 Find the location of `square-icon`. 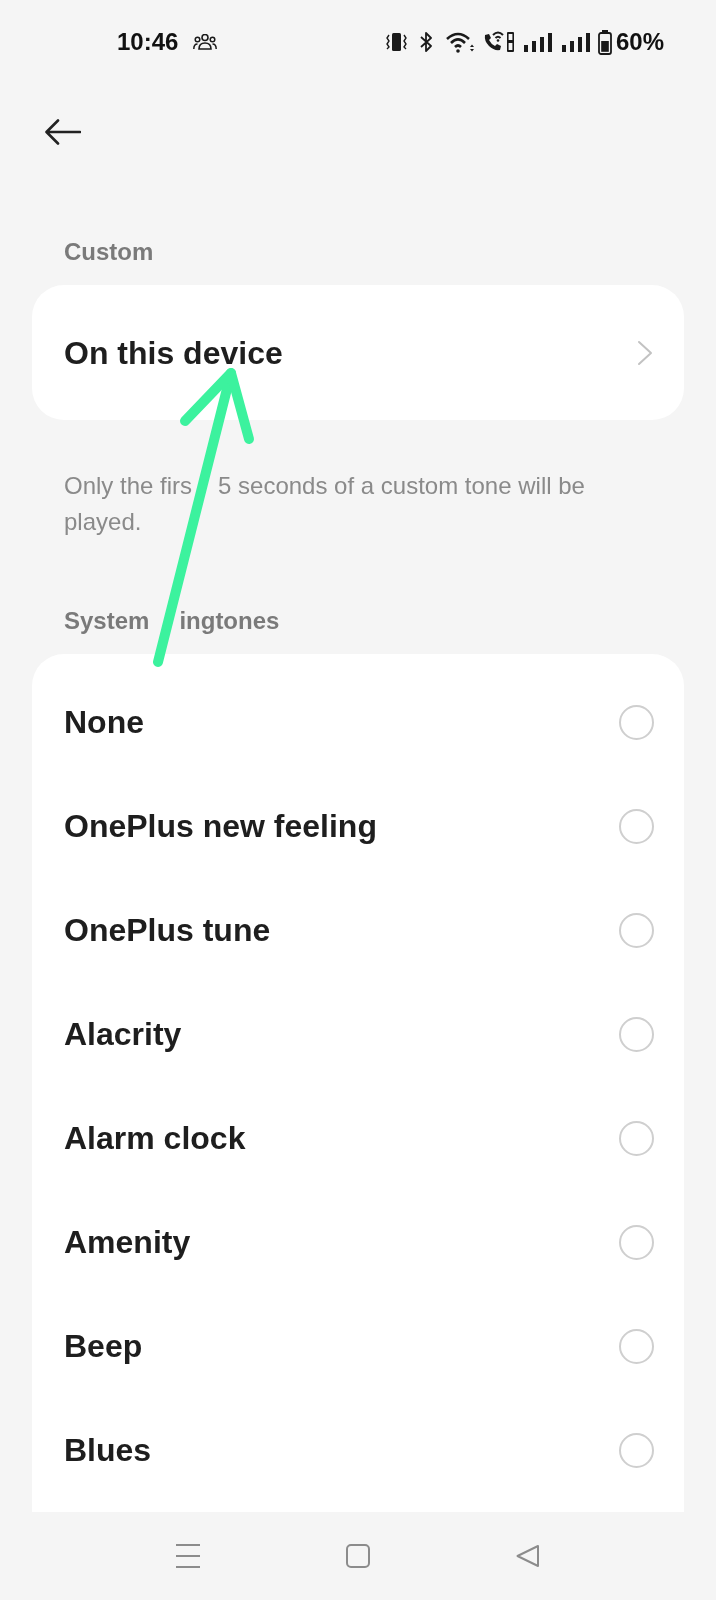

square-icon is located at coordinates (358, 1556).